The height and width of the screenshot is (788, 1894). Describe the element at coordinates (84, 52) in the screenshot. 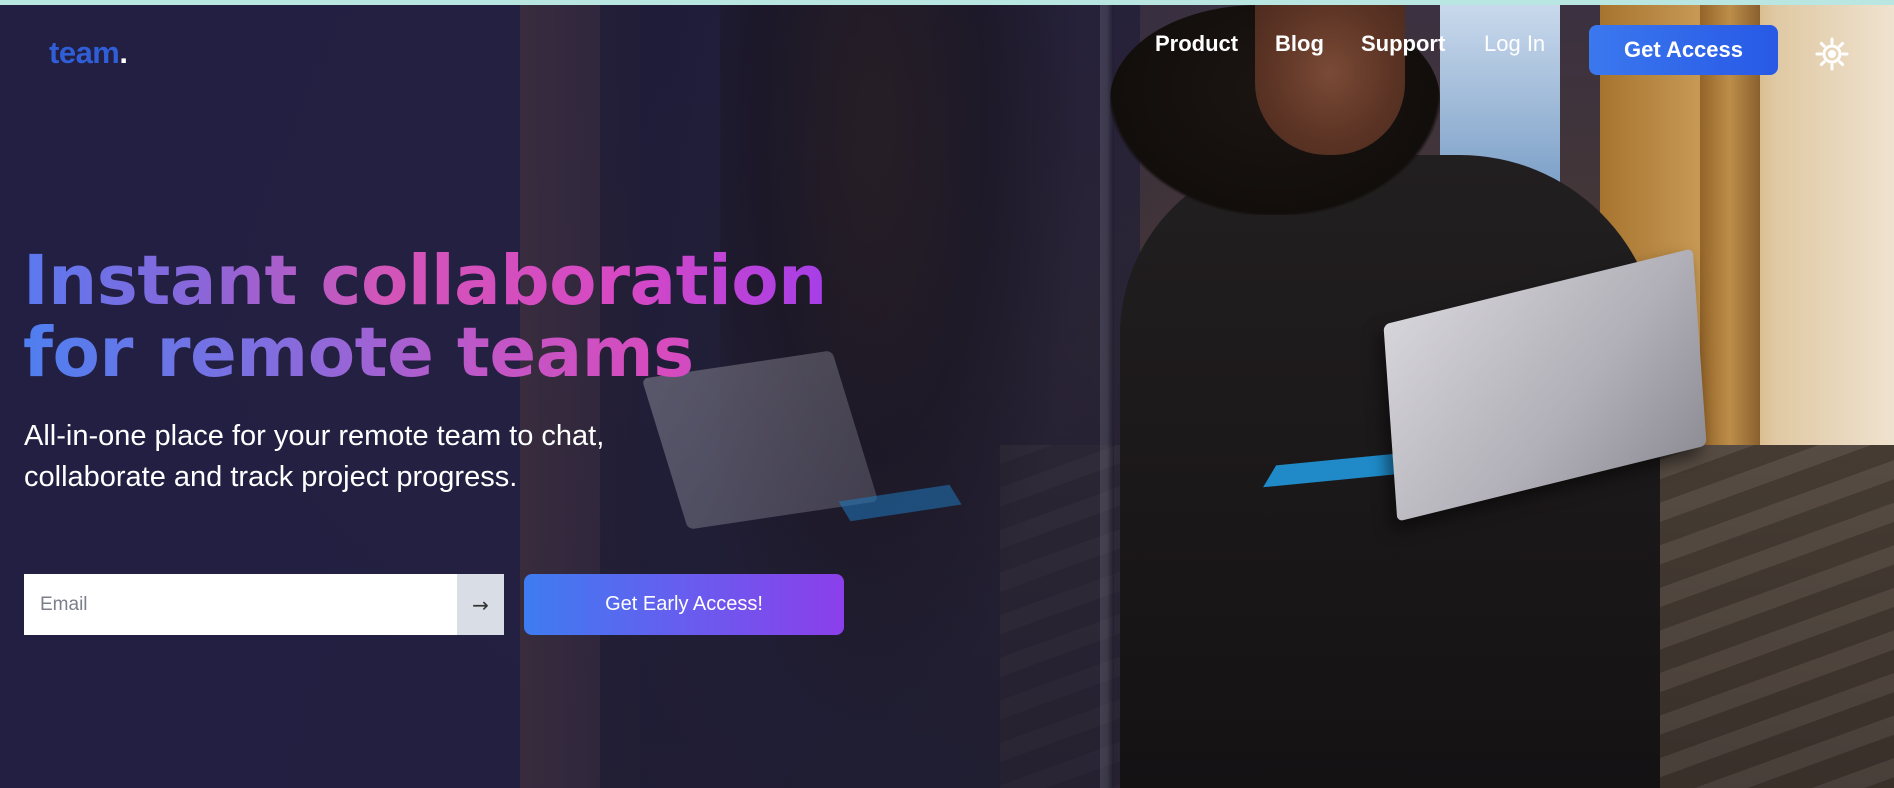

I see `brand-name: team` at that location.